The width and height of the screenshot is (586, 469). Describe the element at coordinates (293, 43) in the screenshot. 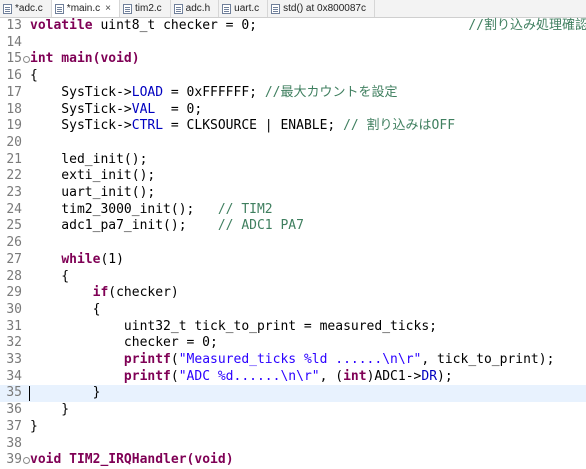

I see `code-line: 14` at that location.